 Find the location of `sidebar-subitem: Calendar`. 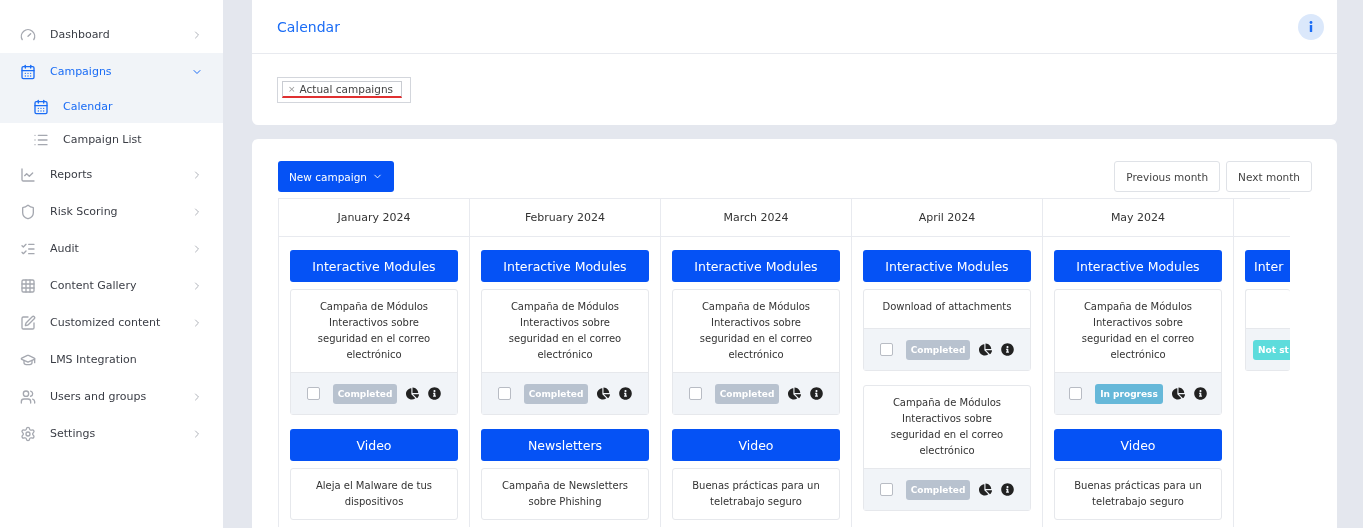

sidebar-subitem: Calendar is located at coordinates (111, 106).